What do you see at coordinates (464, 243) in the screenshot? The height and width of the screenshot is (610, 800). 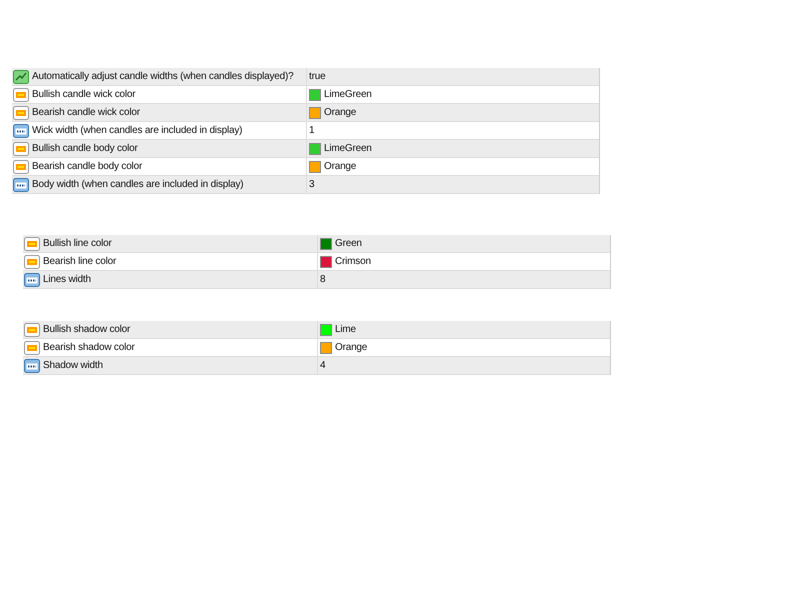 I see `property-value-cell: Green` at bounding box center [464, 243].